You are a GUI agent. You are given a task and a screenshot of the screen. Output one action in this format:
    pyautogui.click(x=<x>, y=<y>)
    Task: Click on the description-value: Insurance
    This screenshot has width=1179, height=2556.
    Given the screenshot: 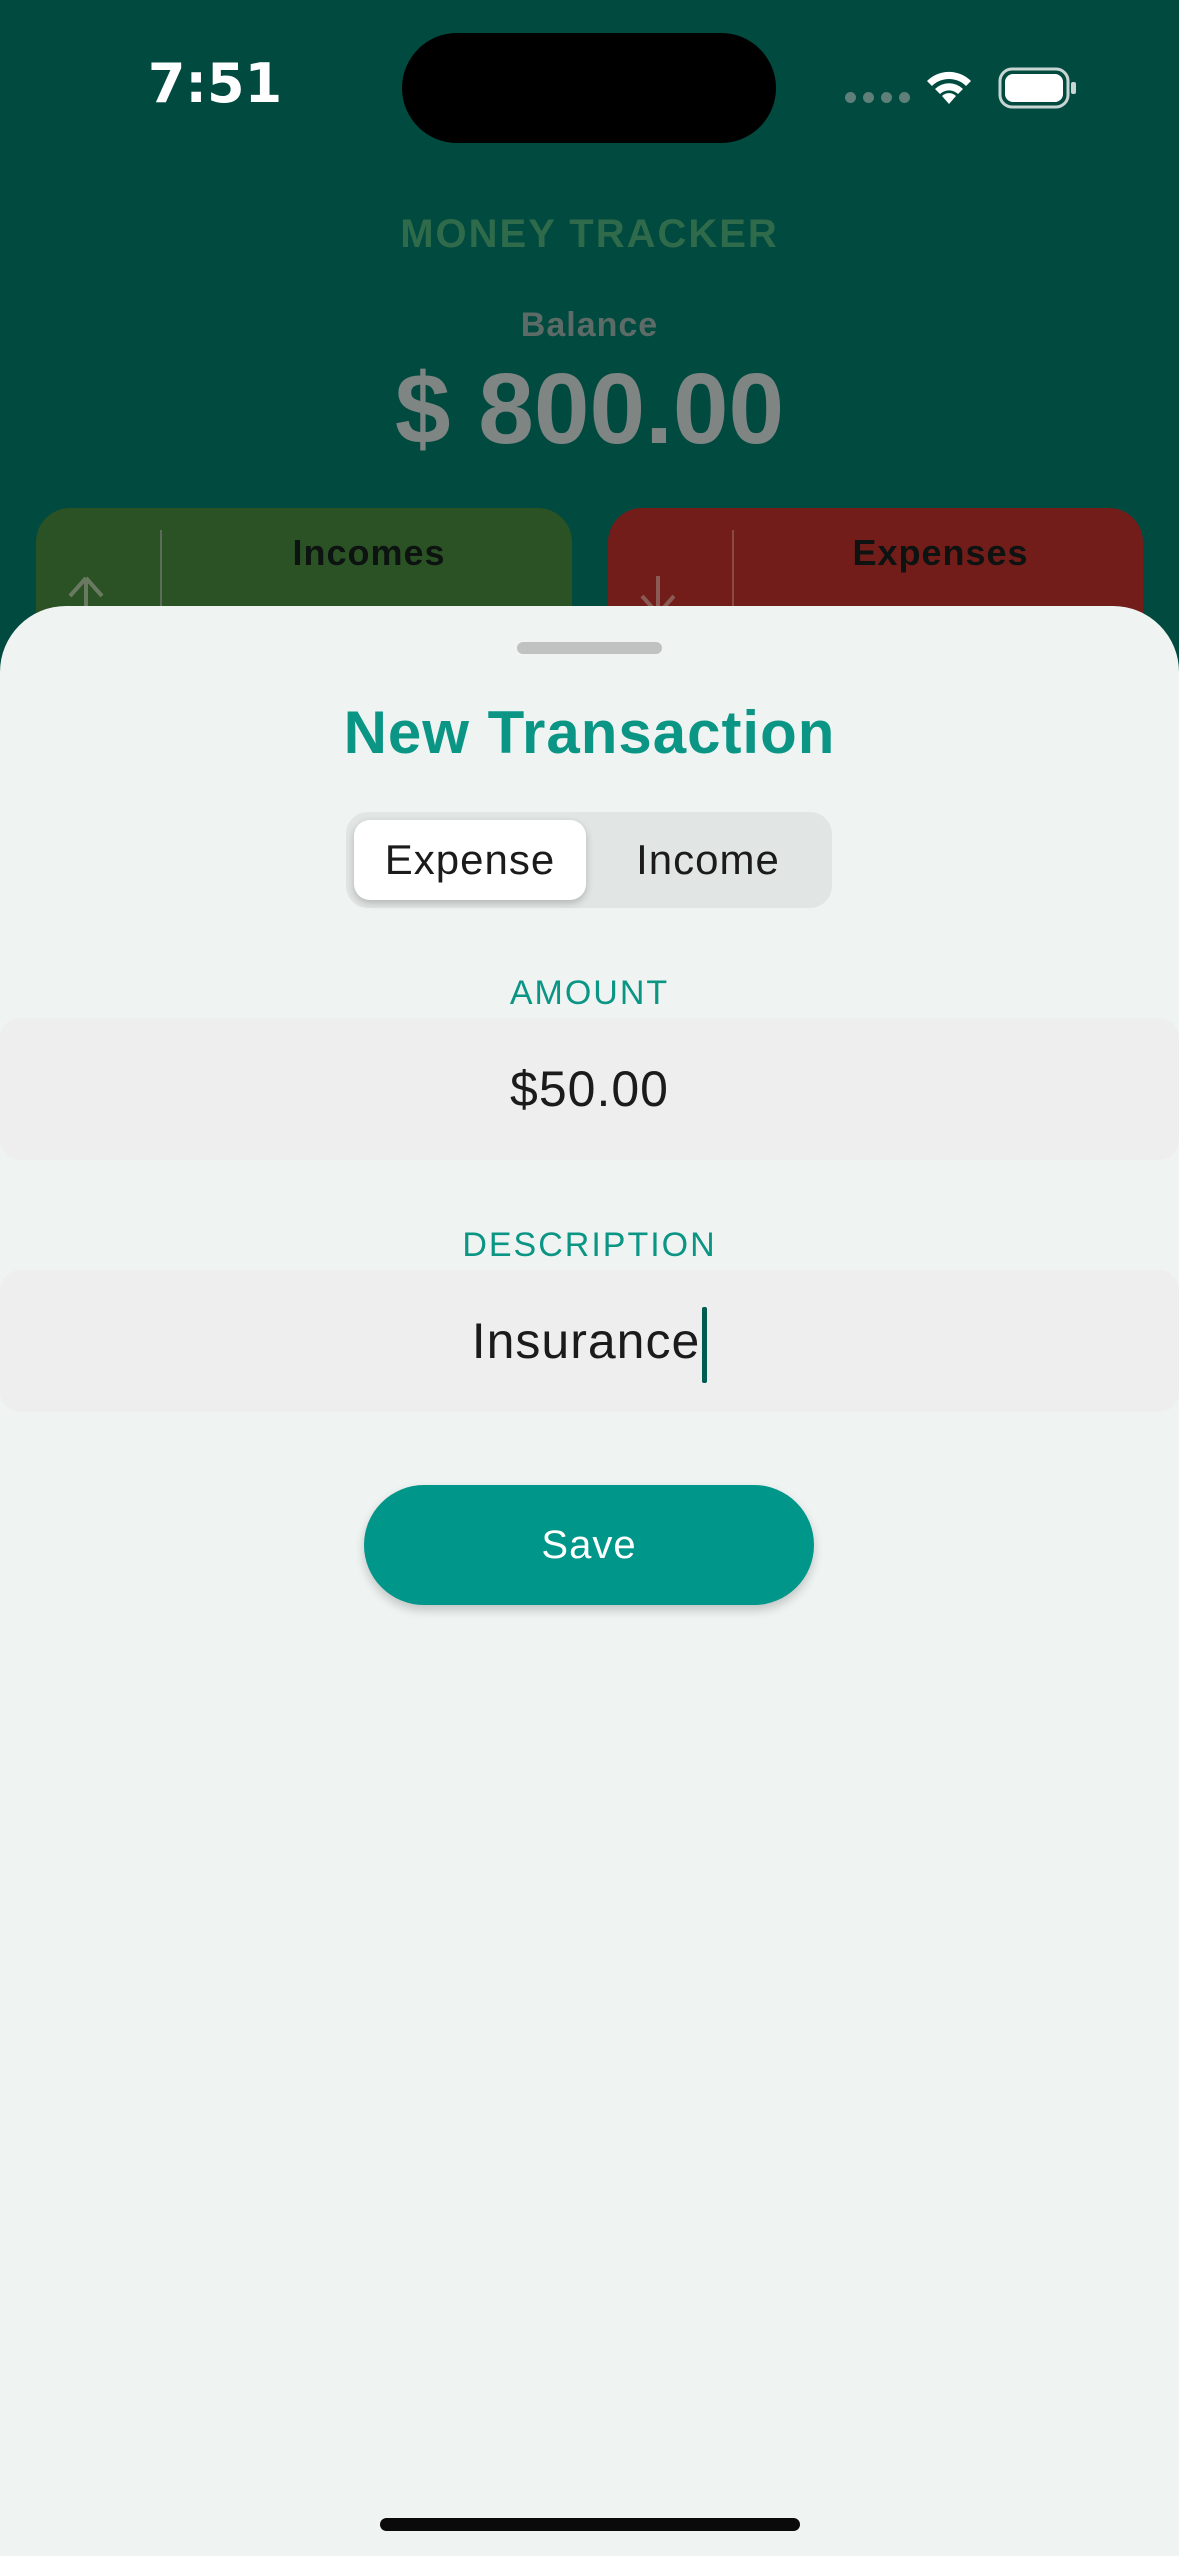 What is the action you would take?
    pyautogui.click(x=586, y=1341)
    